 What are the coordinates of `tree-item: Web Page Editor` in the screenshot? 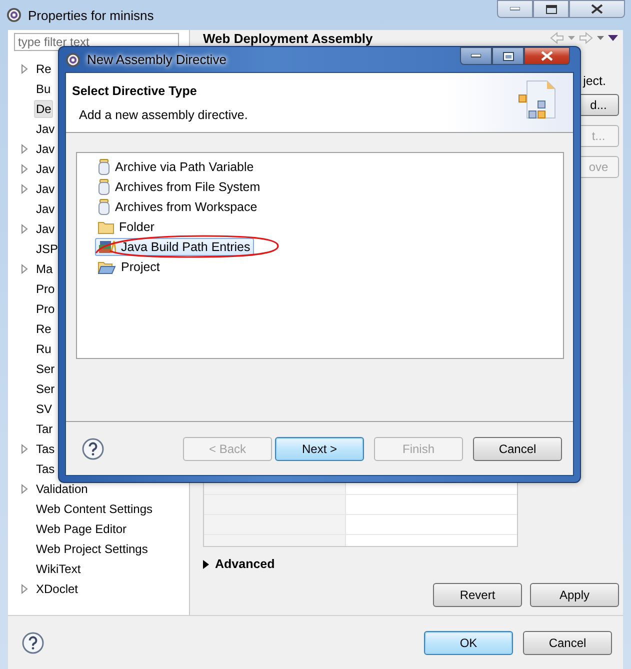 It's located at (81, 529).